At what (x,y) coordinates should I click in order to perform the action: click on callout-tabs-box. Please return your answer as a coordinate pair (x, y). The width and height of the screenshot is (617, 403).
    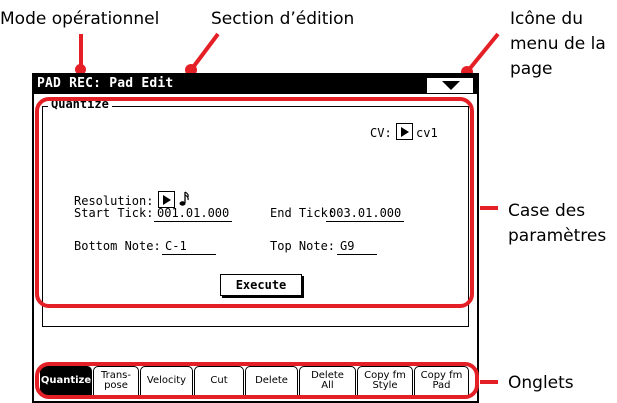
    Looking at the image, I should click on (257, 380).